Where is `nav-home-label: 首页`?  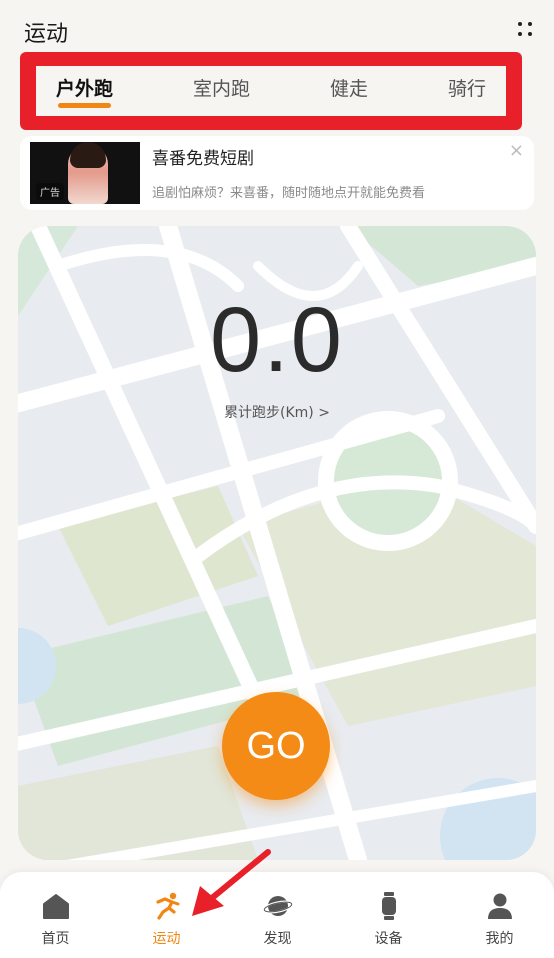
nav-home-label: 首页 is located at coordinates (55, 939).